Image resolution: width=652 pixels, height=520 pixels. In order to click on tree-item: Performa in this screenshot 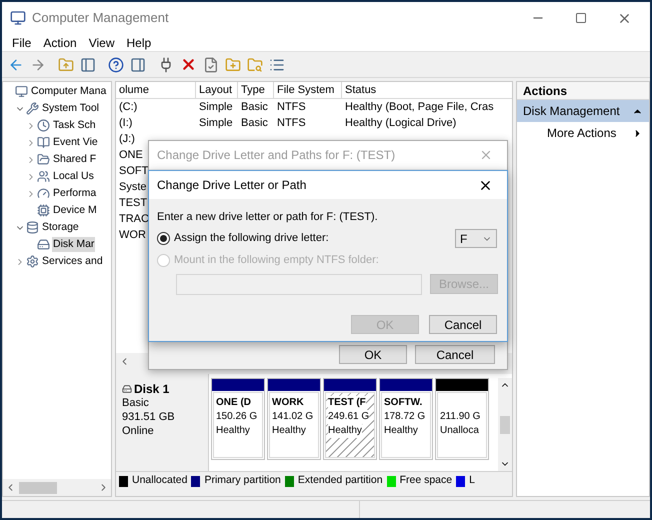, I will do `click(75, 194)`.